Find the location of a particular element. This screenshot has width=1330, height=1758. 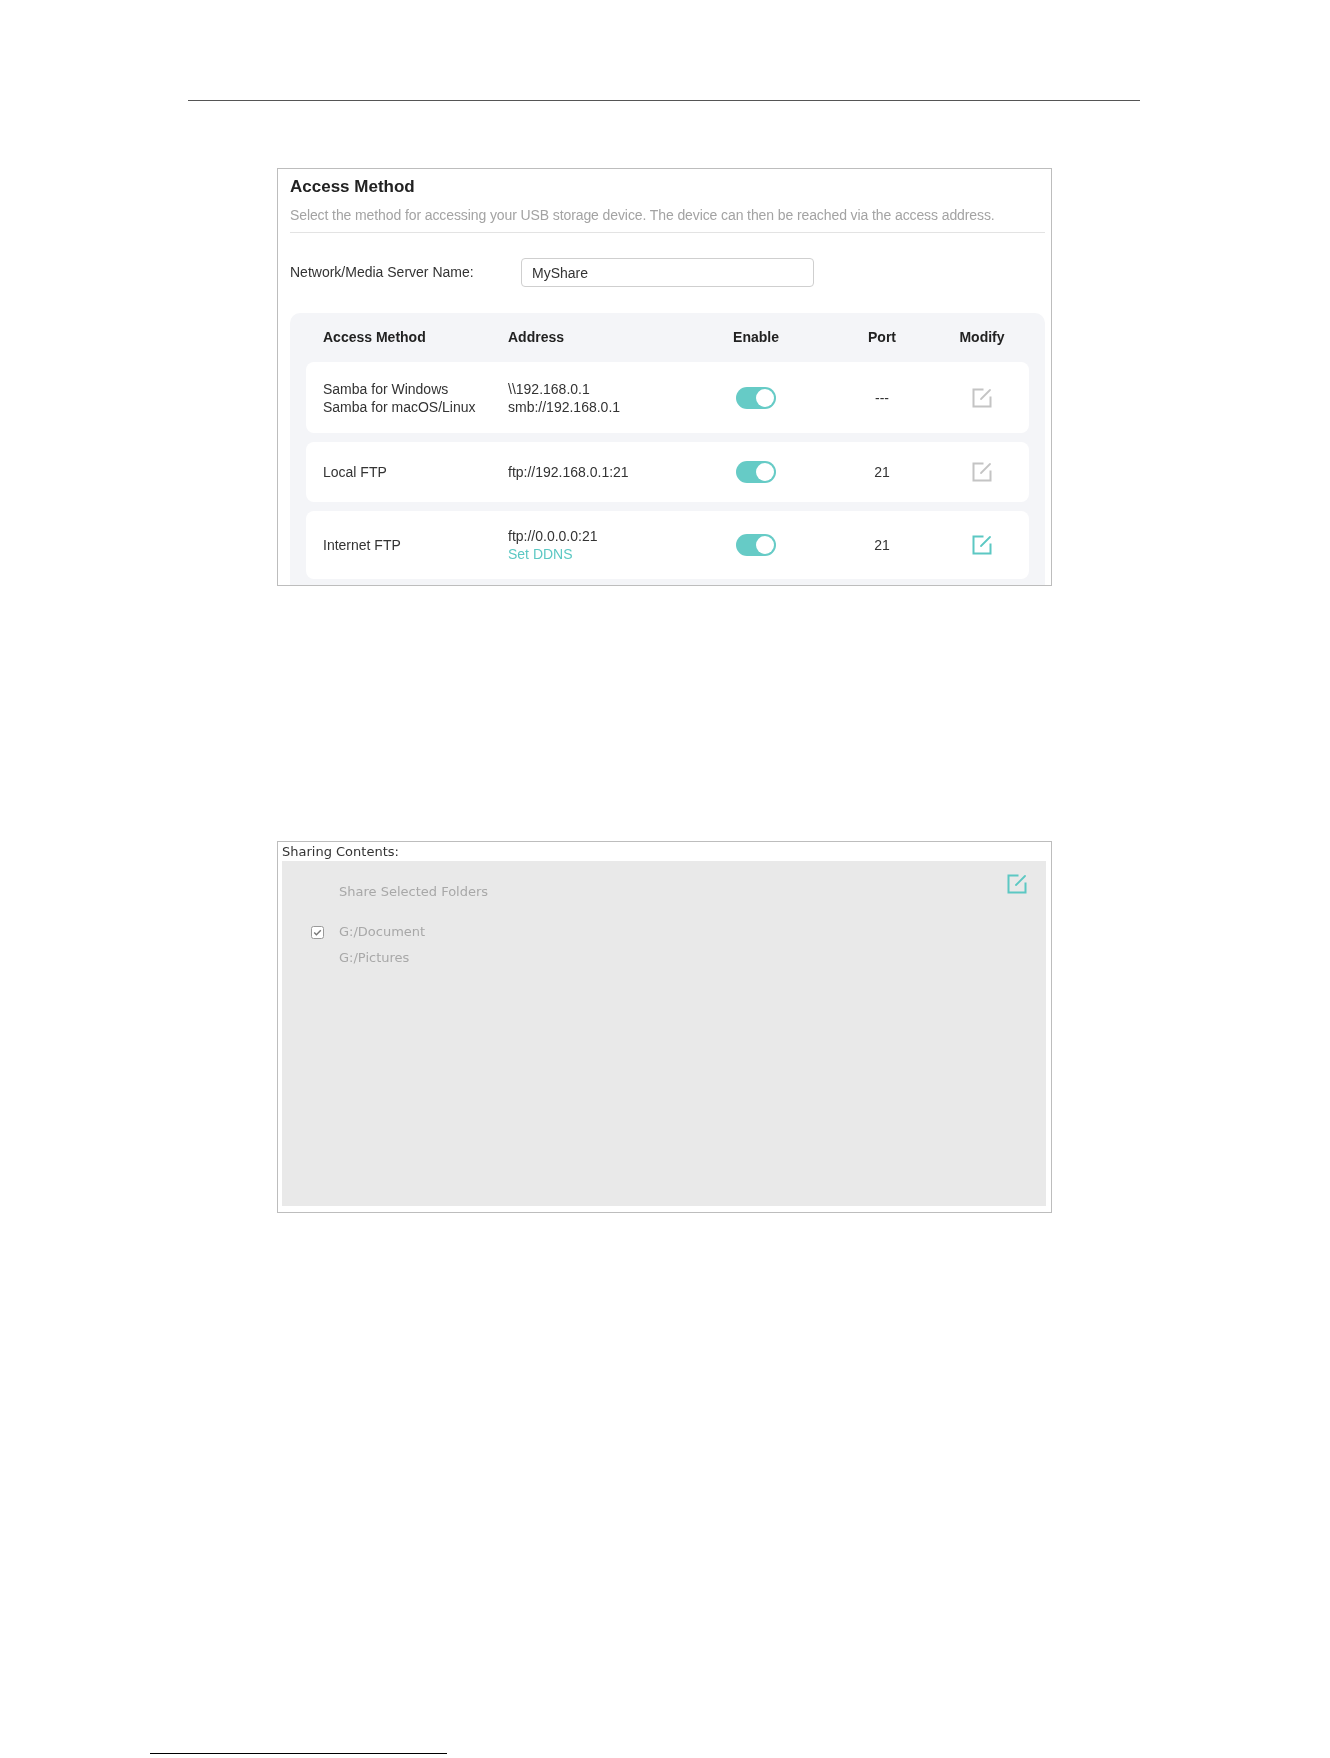

port-text: --- is located at coordinates (882, 397).